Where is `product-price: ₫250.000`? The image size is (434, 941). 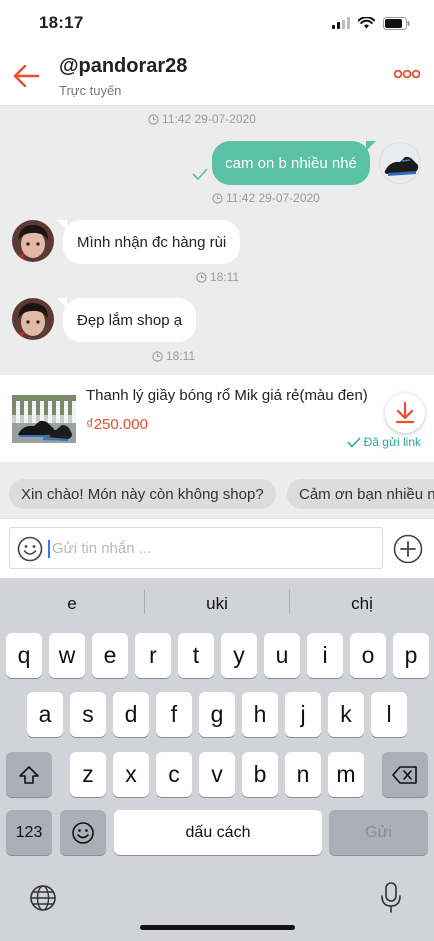
product-price: ₫250.000 is located at coordinates (117, 424).